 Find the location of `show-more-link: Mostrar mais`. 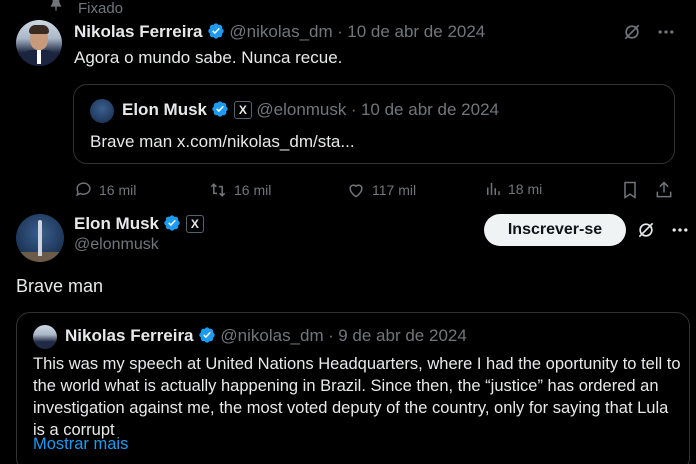

show-more-link: Mostrar mais is located at coordinates (80, 444).